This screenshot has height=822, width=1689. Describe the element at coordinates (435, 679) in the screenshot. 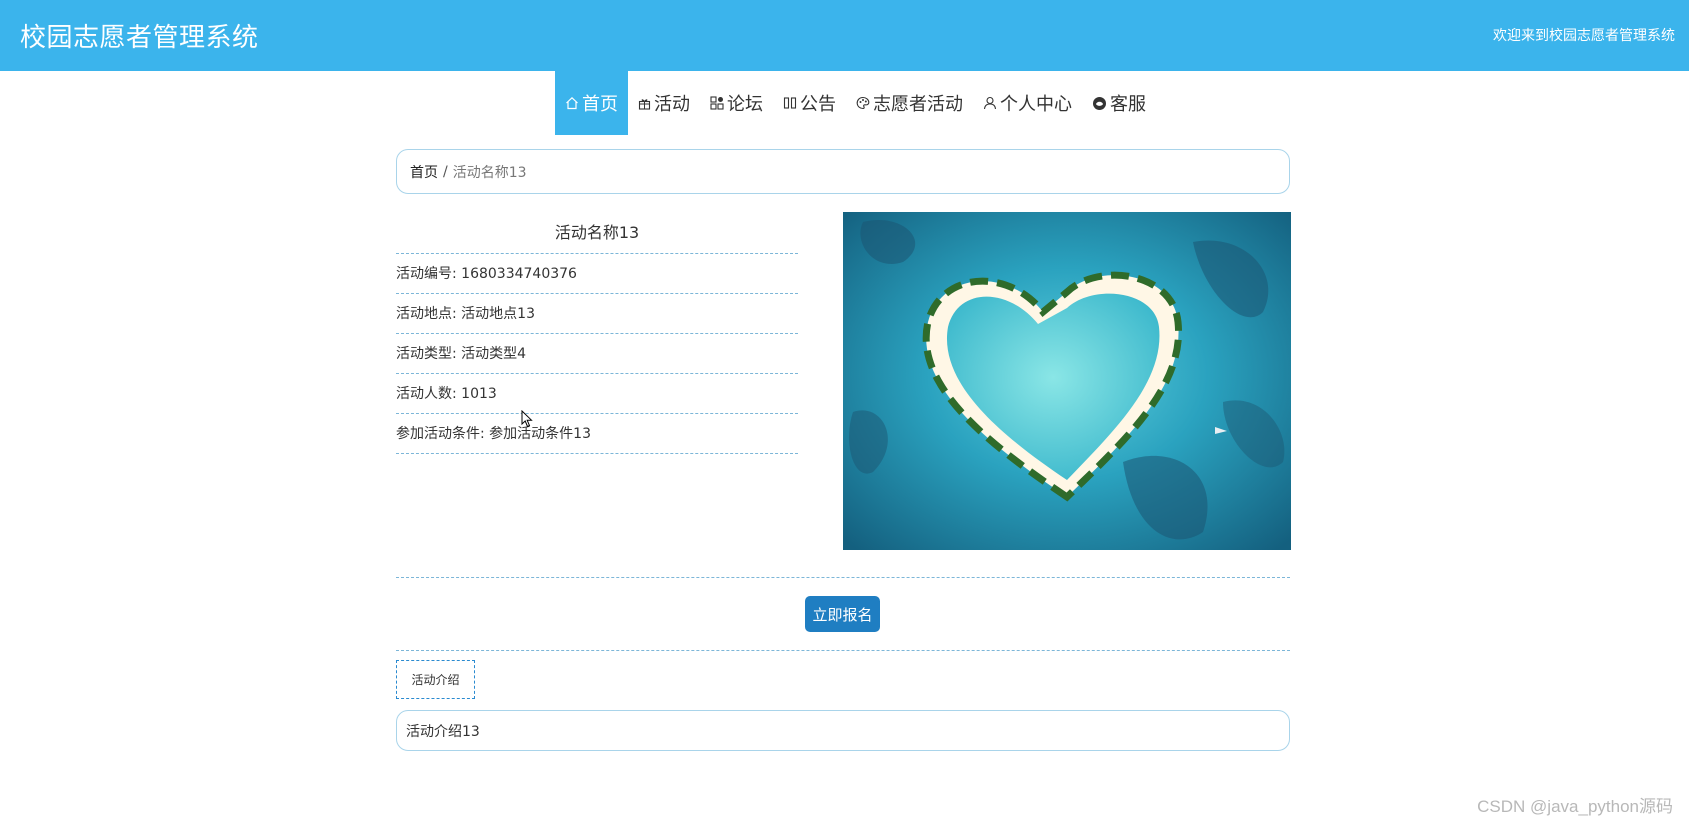

I see `tab-activity-intro: 活动介绍` at that location.